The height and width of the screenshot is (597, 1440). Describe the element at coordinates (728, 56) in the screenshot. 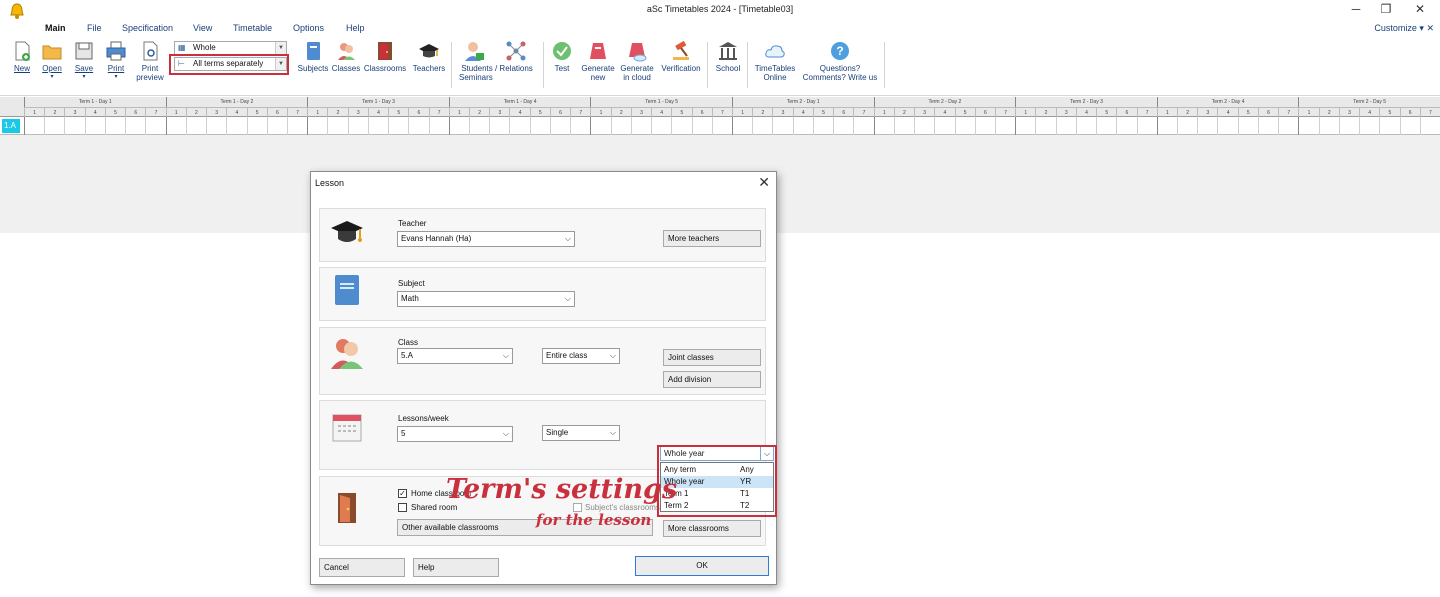

I see `school-button: School` at that location.